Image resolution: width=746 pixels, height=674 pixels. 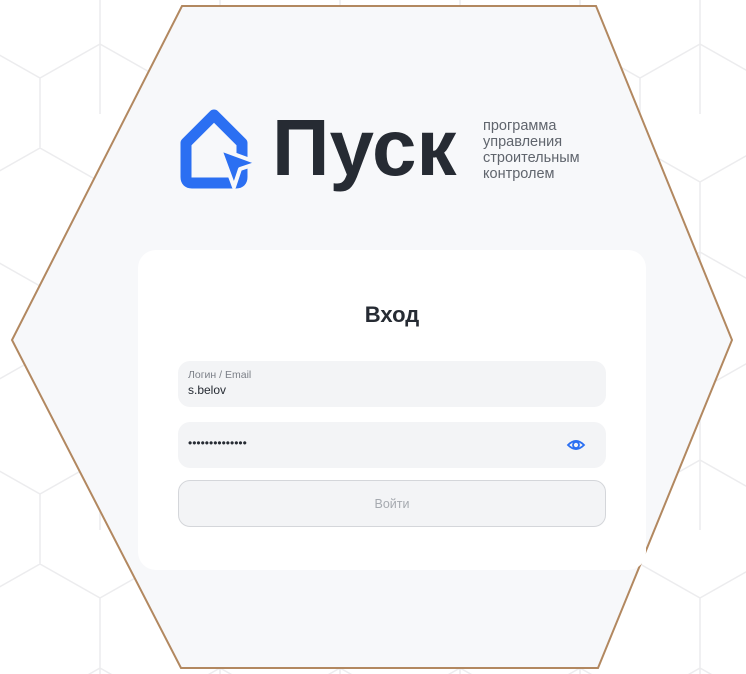 What do you see at coordinates (378, 390) in the screenshot?
I see `login-input` at bounding box center [378, 390].